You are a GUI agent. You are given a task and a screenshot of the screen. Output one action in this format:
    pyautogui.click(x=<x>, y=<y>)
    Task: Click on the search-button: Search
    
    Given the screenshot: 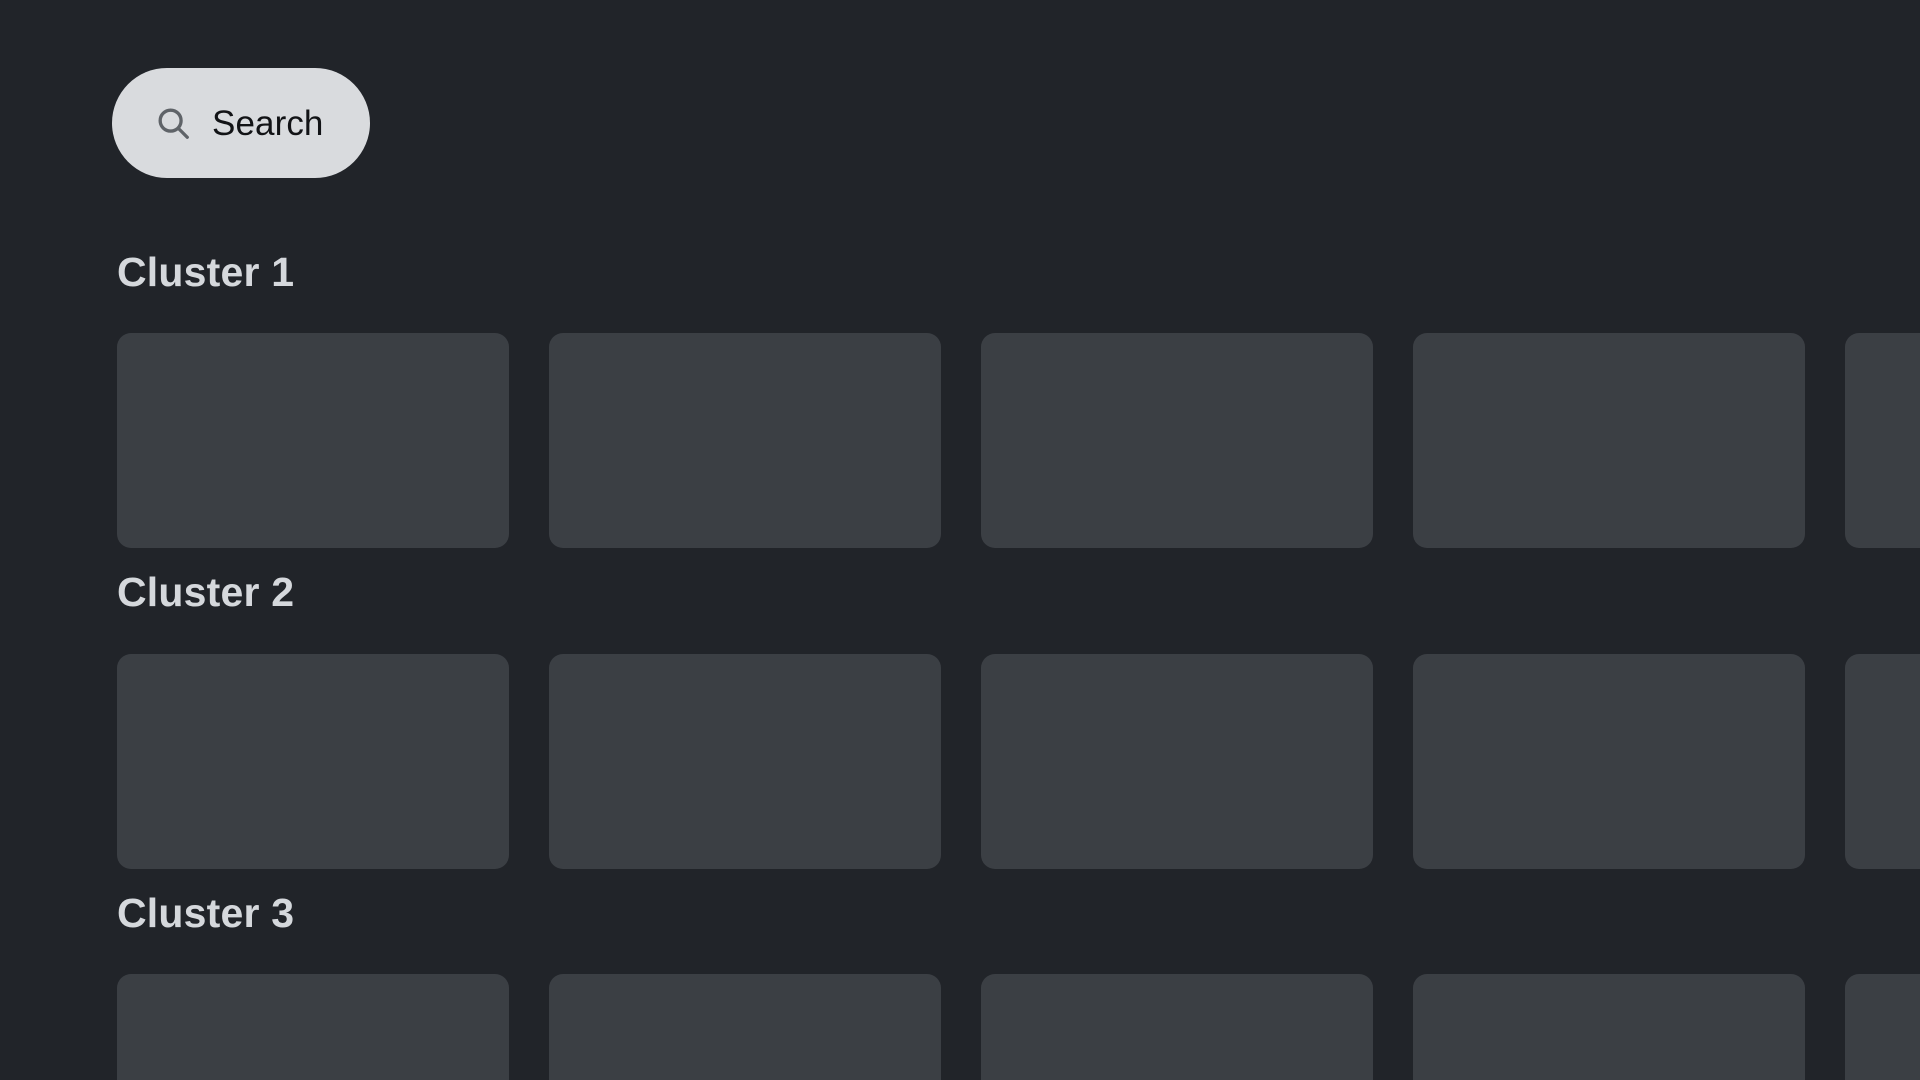 What is the action you would take?
    pyautogui.click(x=241, y=123)
    